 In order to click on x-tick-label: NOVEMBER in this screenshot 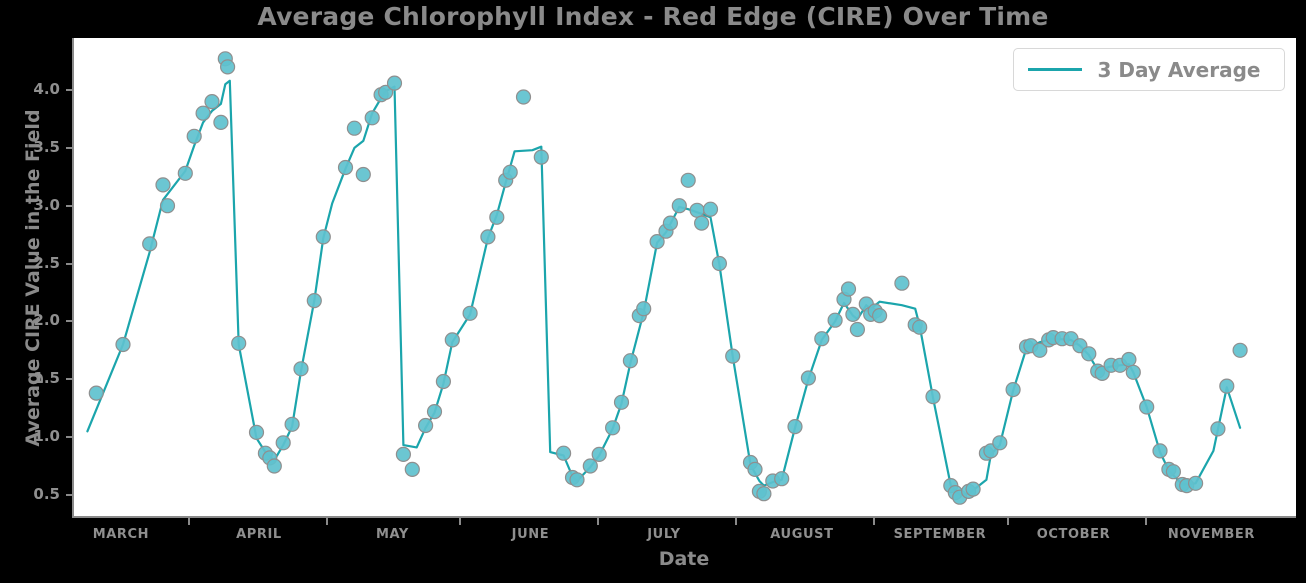, I will do `click(1211, 534)`.